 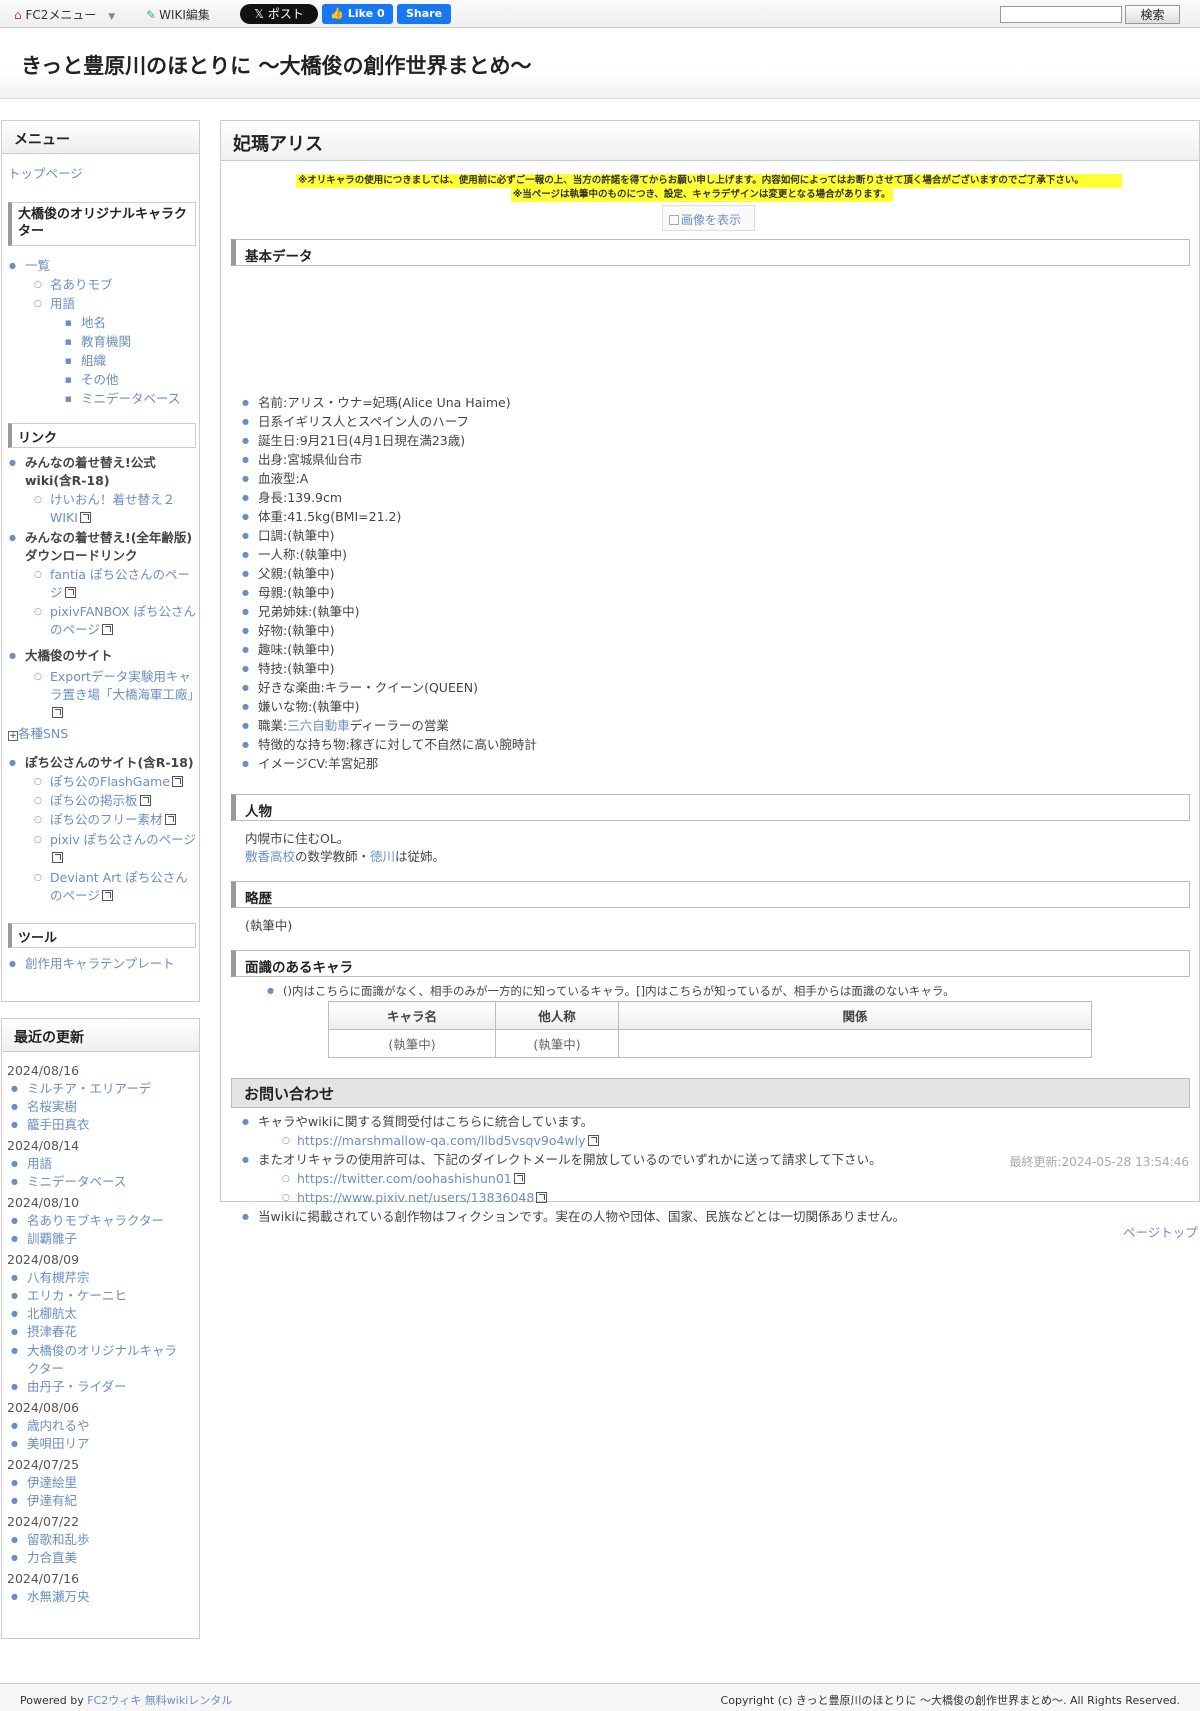 I want to click on link-flash: ぽち公のFlashGame, so click(x=110, y=781).